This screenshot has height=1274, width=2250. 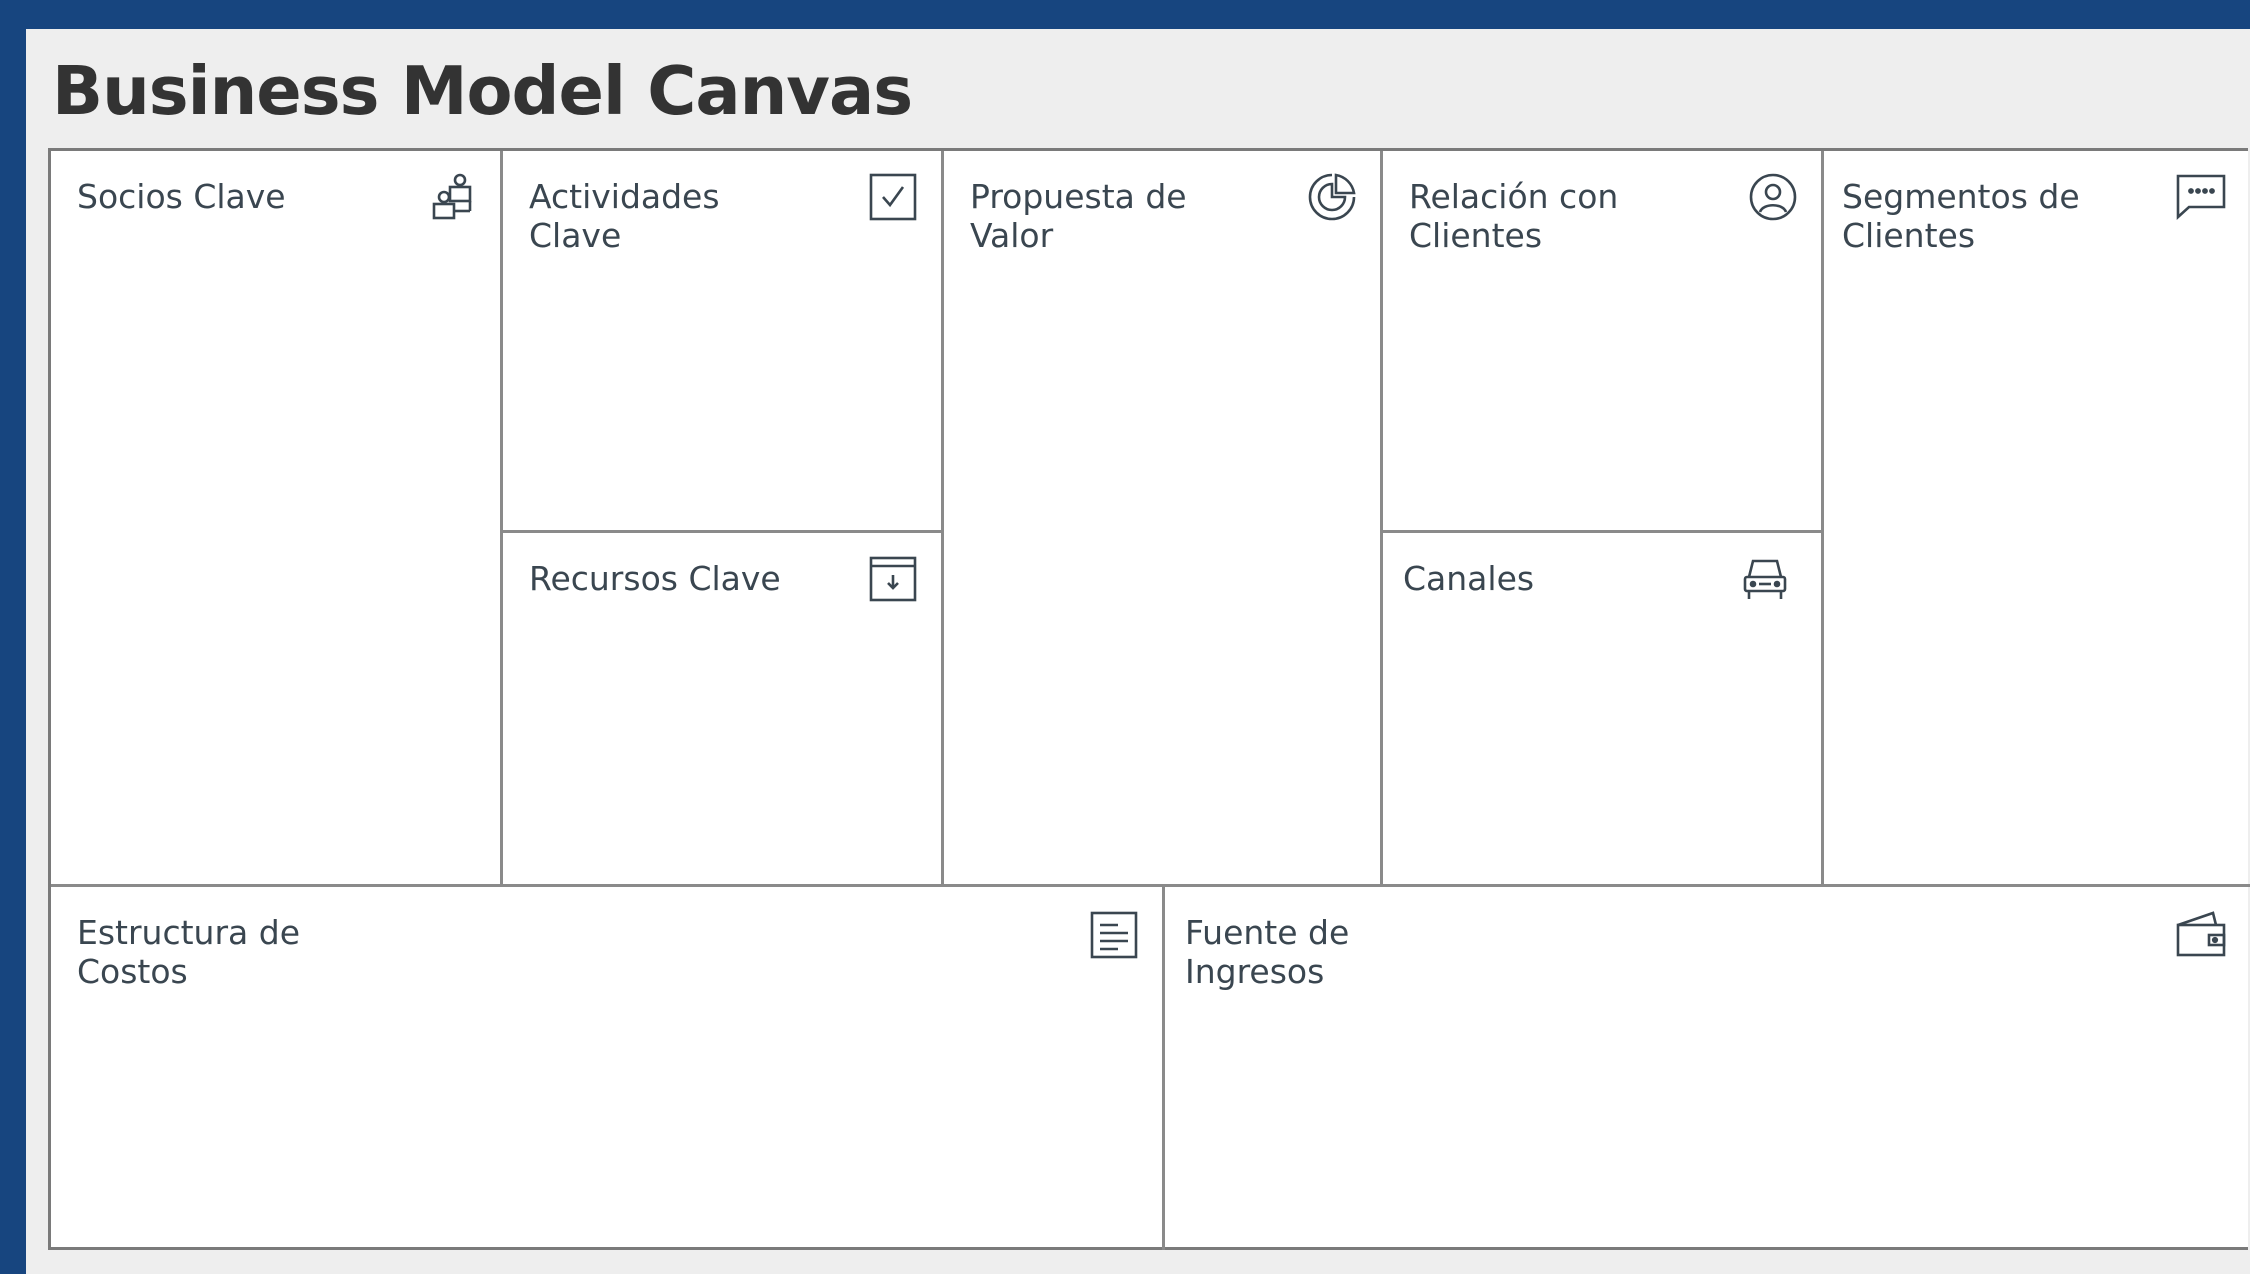 What do you see at coordinates (275, 517) in the screenshot?
I see `block-socios-clave: Socios Clave` at bounding box center [275, 517].